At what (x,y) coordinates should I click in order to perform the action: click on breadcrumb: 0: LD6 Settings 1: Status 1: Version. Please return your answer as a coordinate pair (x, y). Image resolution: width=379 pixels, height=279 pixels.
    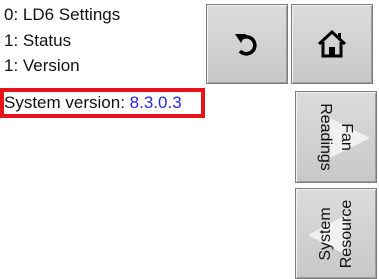
    Looking at the image, I should click on (62, 40).